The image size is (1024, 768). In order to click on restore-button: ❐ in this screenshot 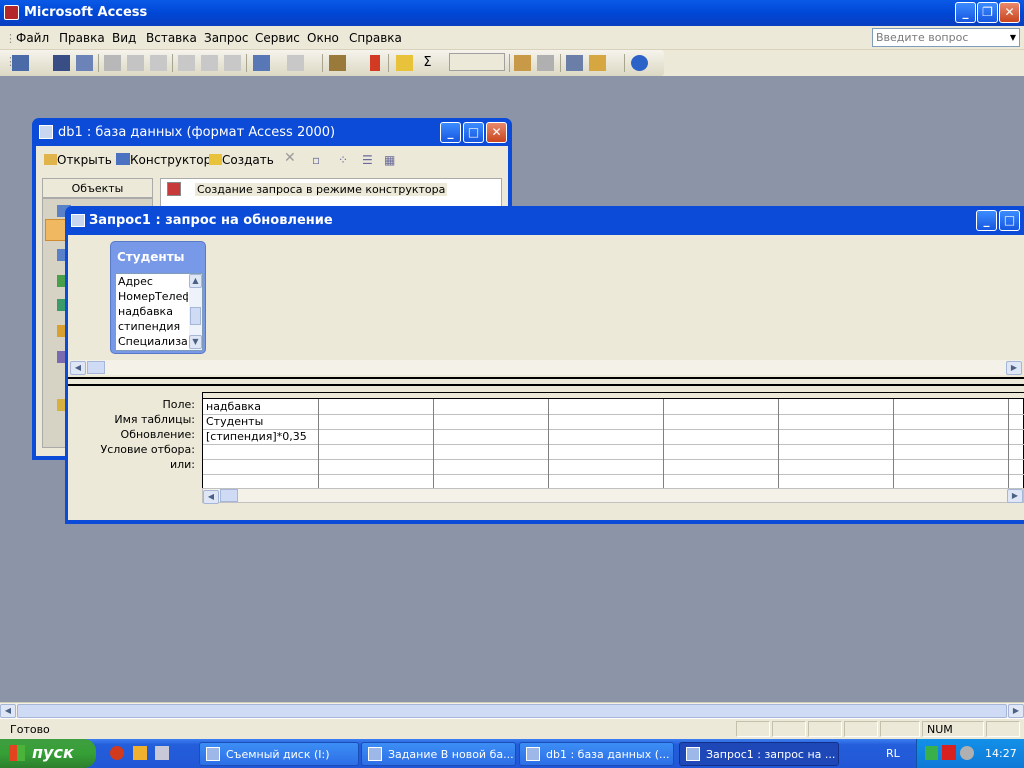, I will do `click(987, 12)`.